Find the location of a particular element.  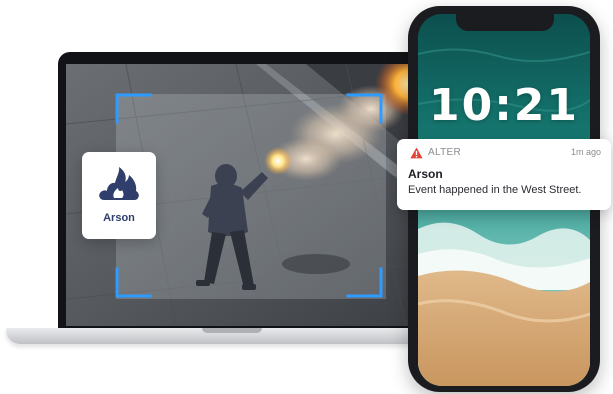

lock-screen-clock: 10:21 is located at coordinates (504, 105).